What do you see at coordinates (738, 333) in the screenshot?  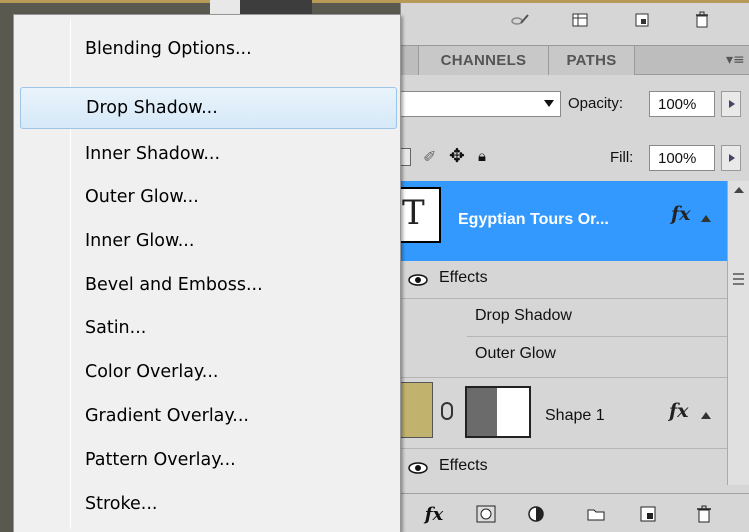 I see `layers-scrollbar` at bounding box center [738, 333].